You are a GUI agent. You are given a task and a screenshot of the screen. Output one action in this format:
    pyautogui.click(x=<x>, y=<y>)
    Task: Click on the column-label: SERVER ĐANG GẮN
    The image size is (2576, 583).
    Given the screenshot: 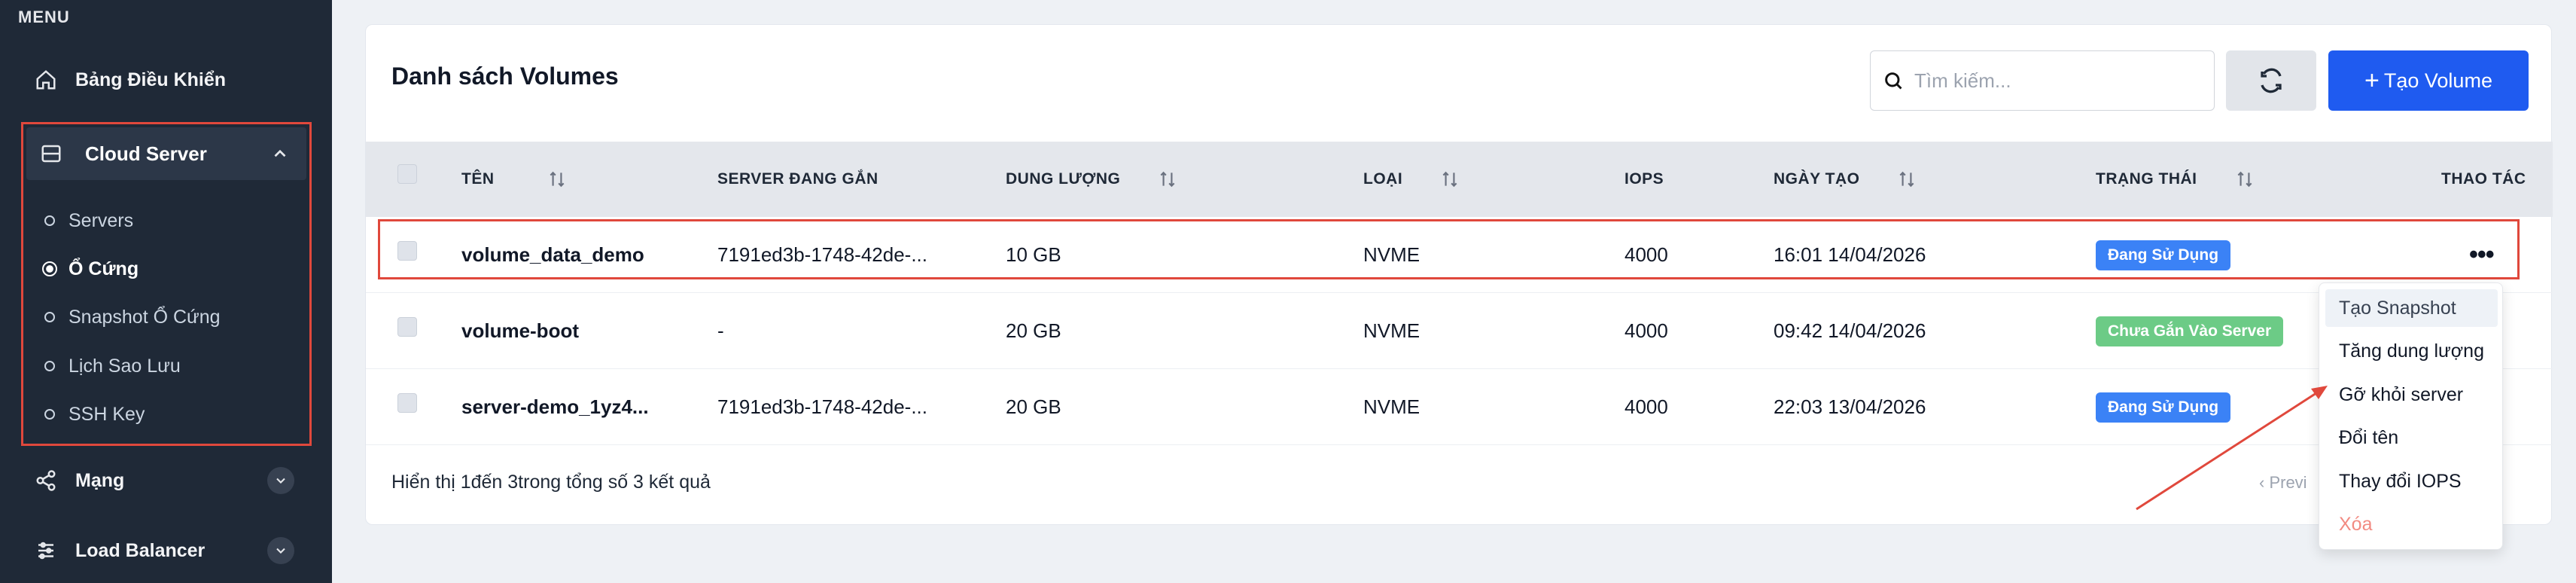 What is the action you would take?
    pyautogui.click(x=798, y=179)
    